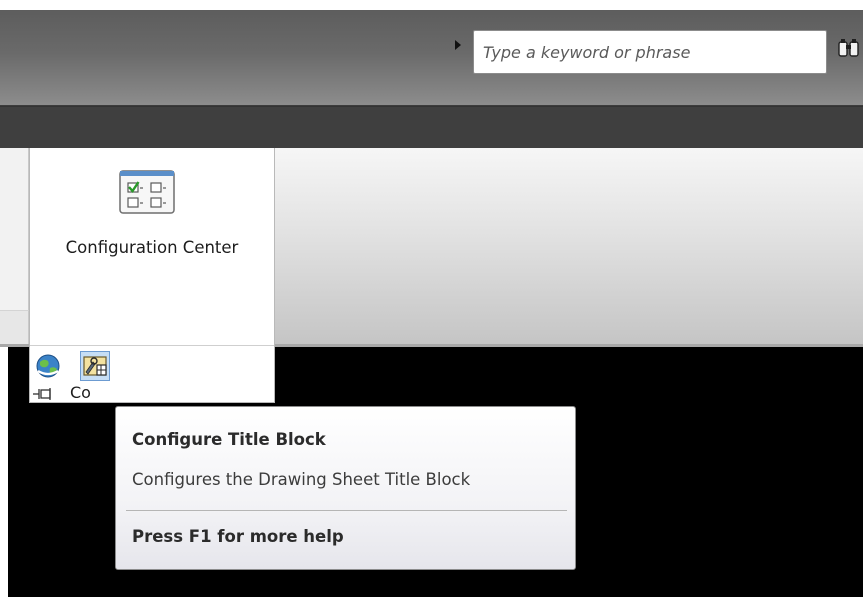 The height and width of the screenshot is (597, 863). I want to click on panel-title: Co, so click(80, 392).